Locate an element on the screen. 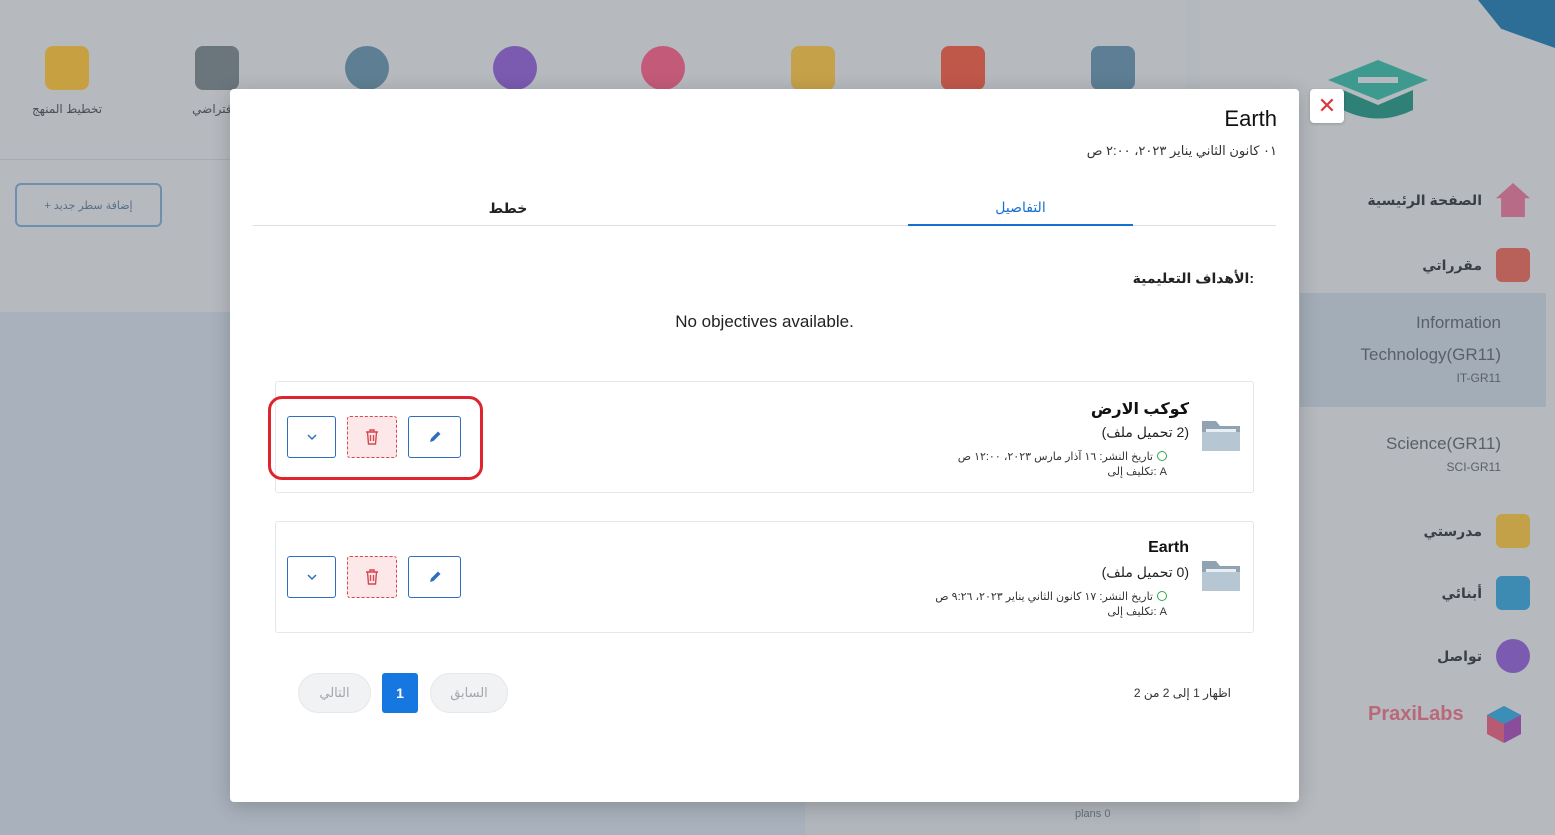  close-icon: ✕ is located at coordinates (1327, 105).